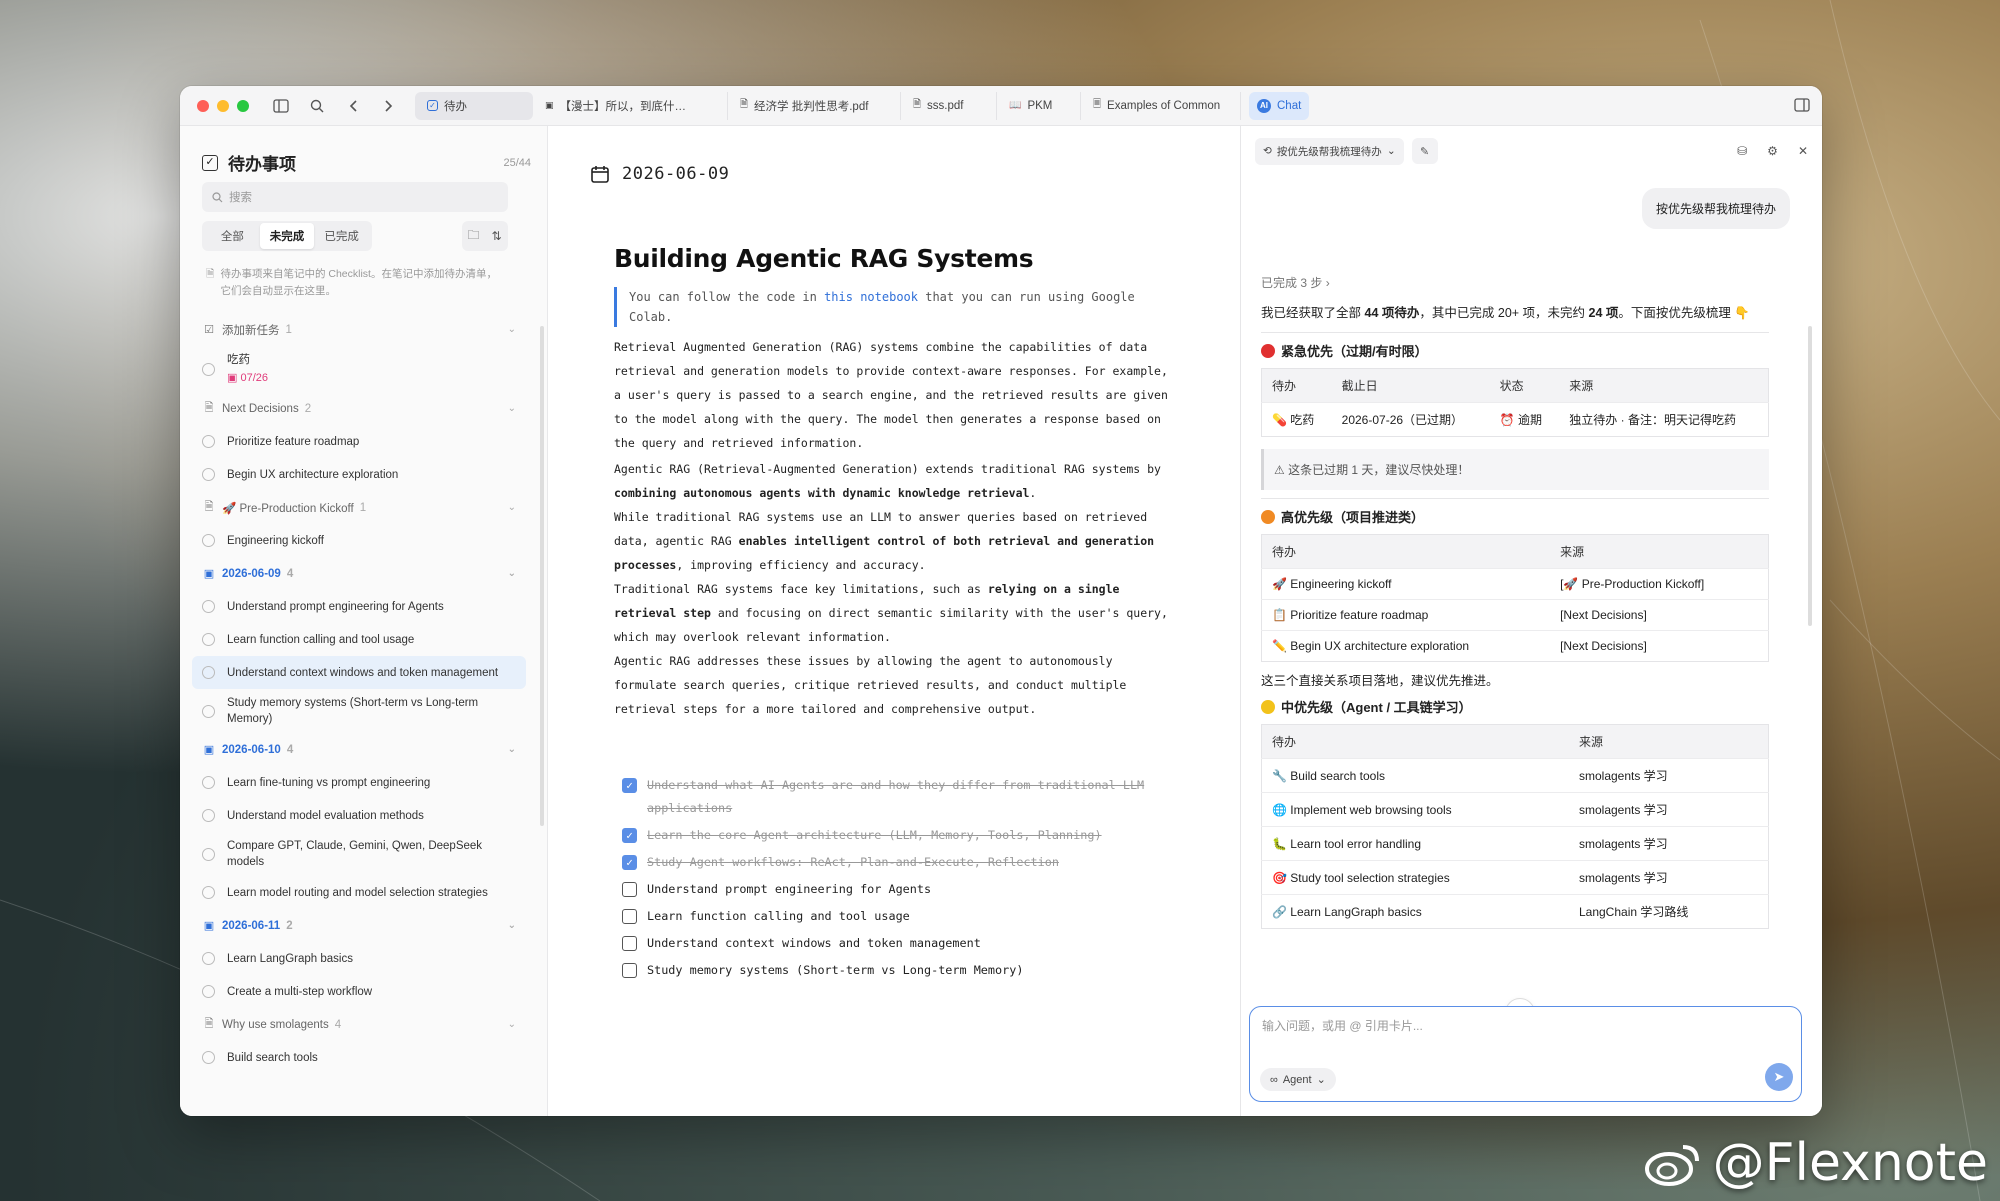 The image size is (2000, 1201). Describe the element at coordinates (389, 106) in the screenshot. I see `forward-arrow-icon` at that location.